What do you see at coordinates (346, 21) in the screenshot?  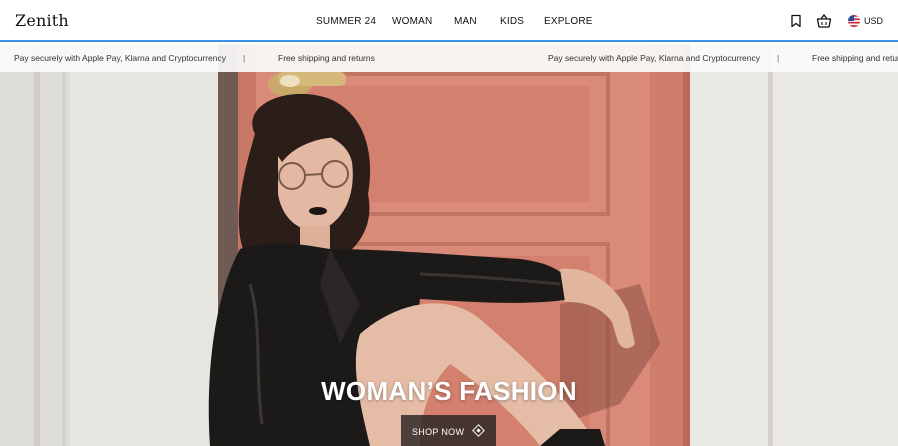 I see `nav-item-summer-24: SUMMER 24` at bounding box center [346, 21].